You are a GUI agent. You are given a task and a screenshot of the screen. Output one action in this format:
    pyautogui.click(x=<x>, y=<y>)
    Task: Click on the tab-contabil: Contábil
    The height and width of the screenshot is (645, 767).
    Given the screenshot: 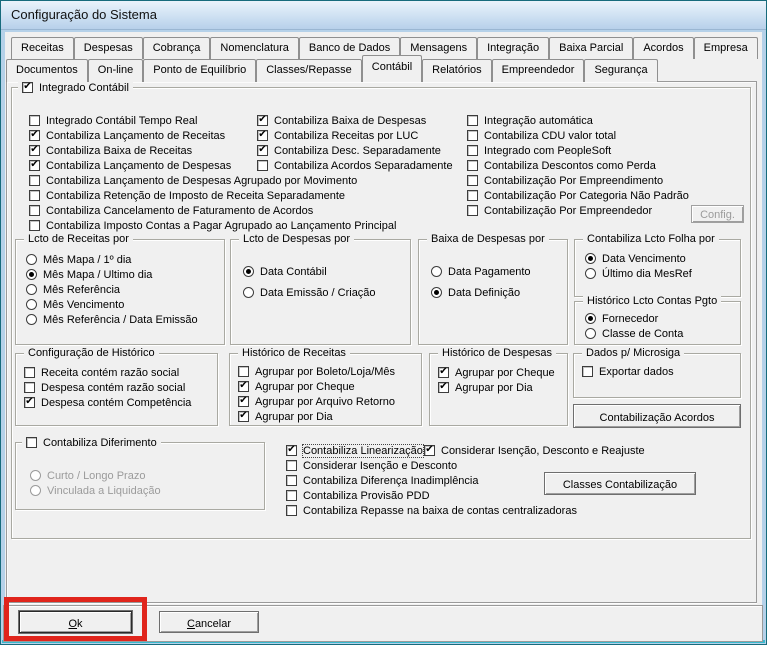 What is the action you would take?
    pyautogui.click(x=392, y=68)
    